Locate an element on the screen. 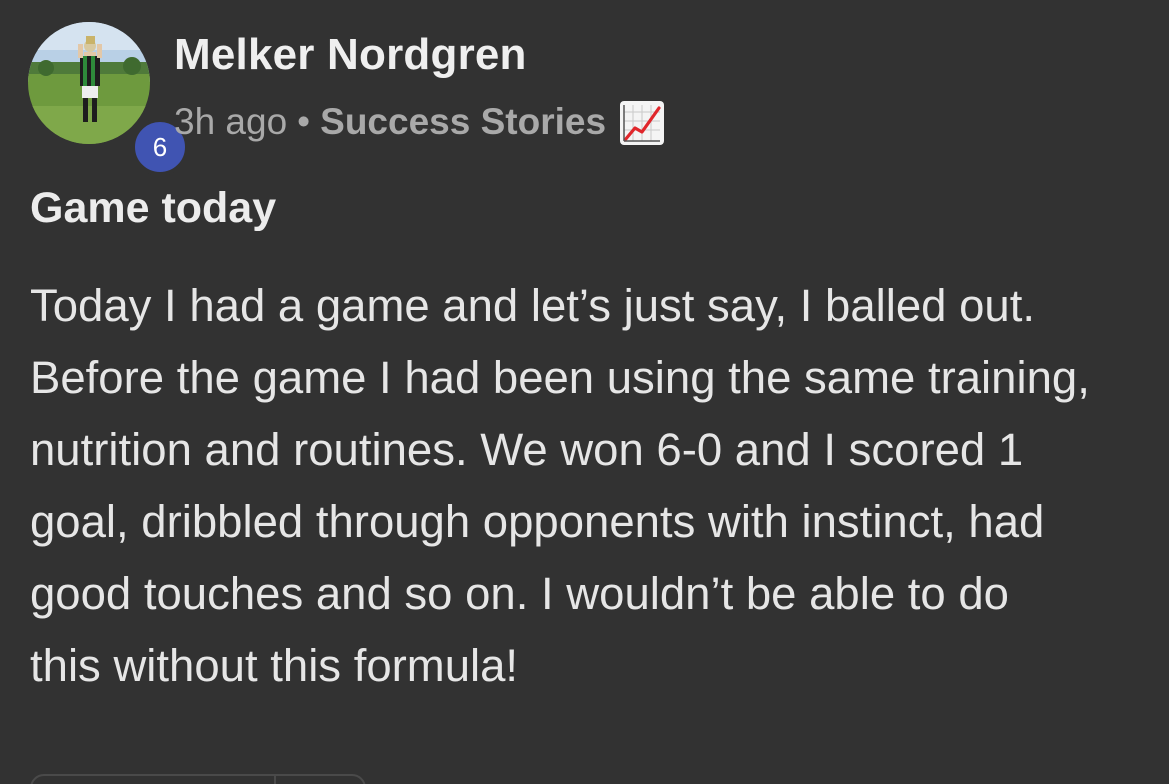  avatar-photo is located at coordinates (89, 83).